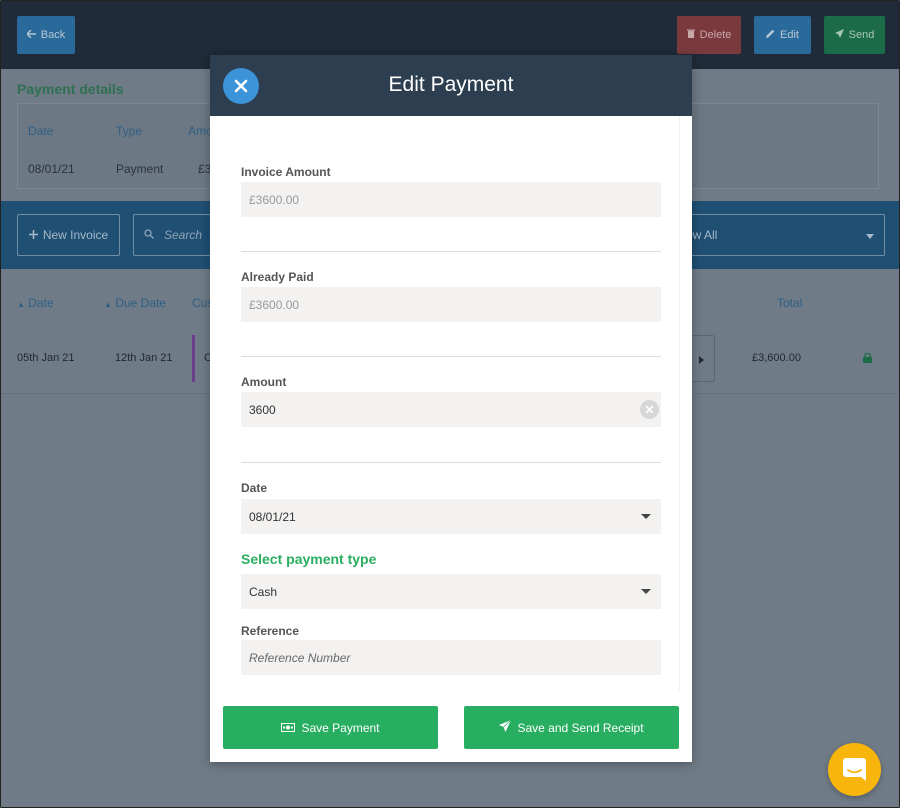 The width and height of the screenshot is (900, 808). I want to click on row-due-date: 12th Jan 21, so click(144, 358).